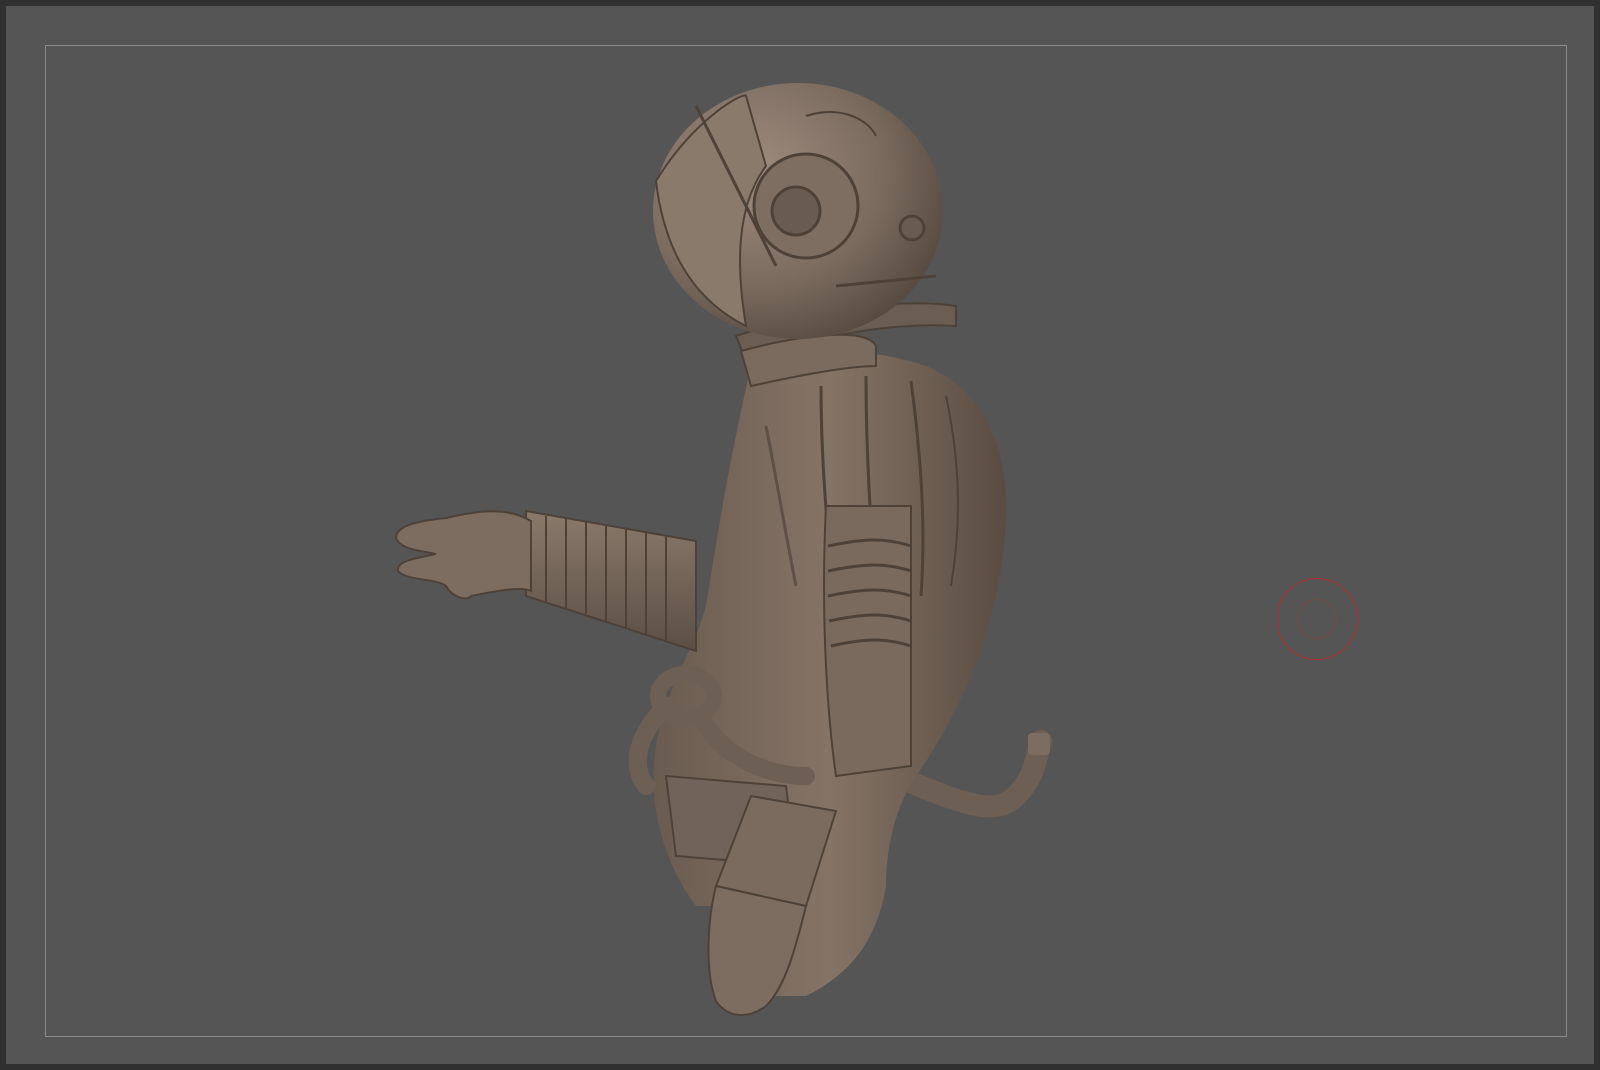 Image resolution: width=1600 pixels, height=1070 pixels. Describe the element at coordinates (545, 581) in the screenshot. I see `extended-arm` at that location.